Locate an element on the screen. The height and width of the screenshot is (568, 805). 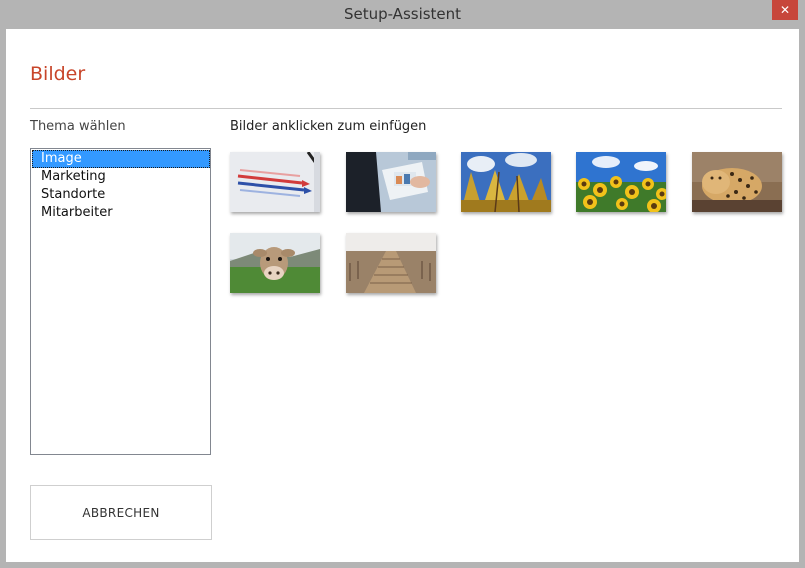
theme-item-marketing: Marketing is located at coordinates (121, 177).